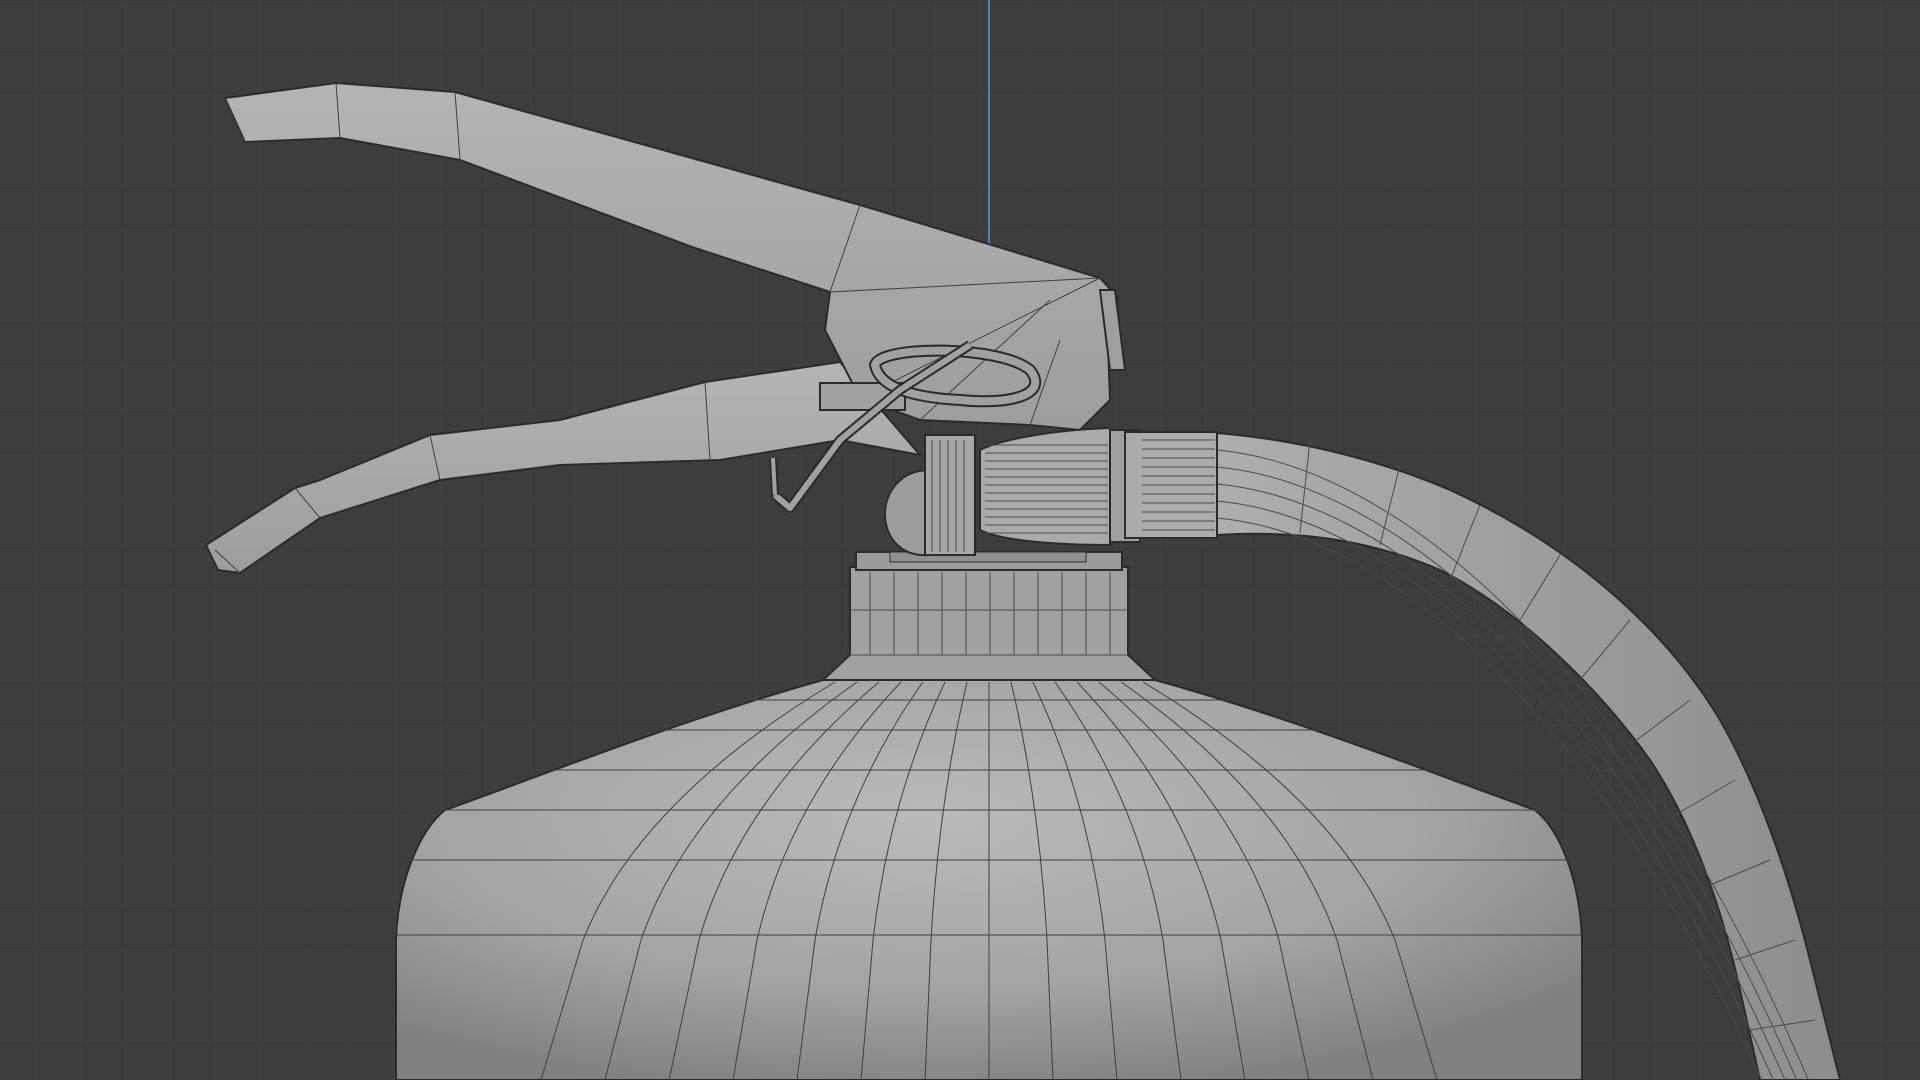  What do you see at coordinates (989, 616) in the screenshot?
I see `neck-collar` at bounding box center [989, 616].